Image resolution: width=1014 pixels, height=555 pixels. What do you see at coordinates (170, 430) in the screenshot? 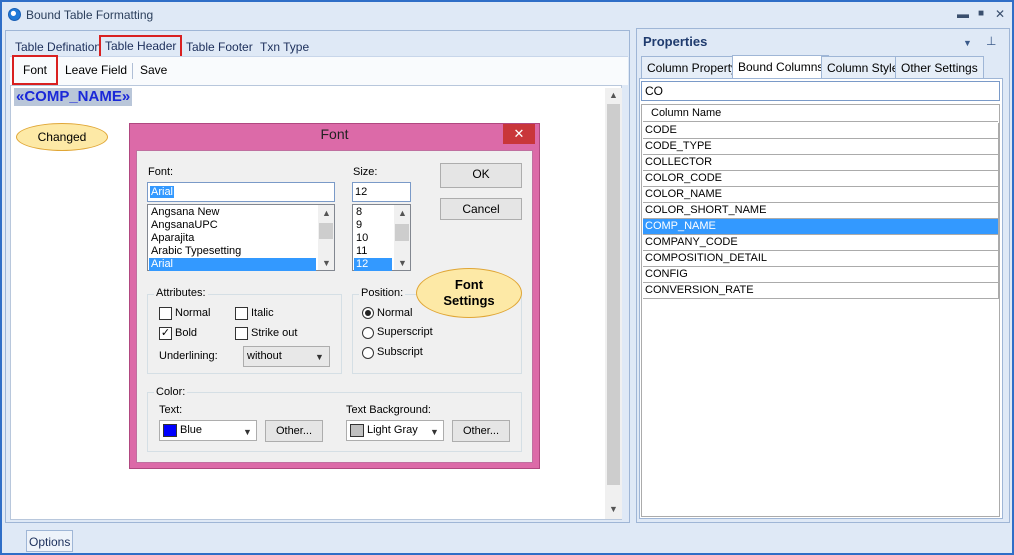
I see `text-color-swatch` at bounding box center [170, 430].